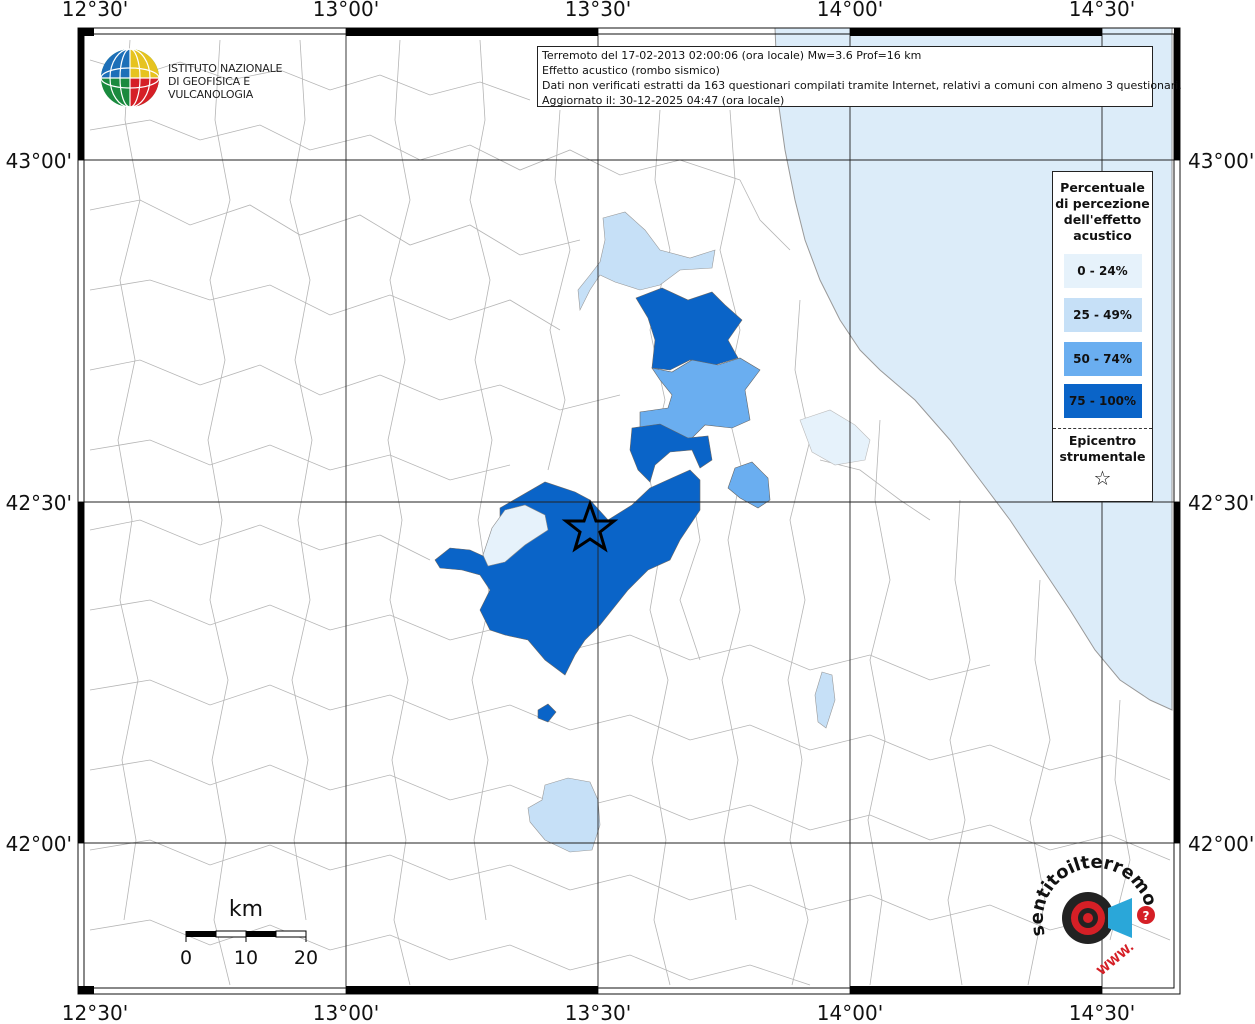 This screenshot has height=1024, width=1255. I want to click on legend-epicenter-line: strumentale, so click(1102, 456).